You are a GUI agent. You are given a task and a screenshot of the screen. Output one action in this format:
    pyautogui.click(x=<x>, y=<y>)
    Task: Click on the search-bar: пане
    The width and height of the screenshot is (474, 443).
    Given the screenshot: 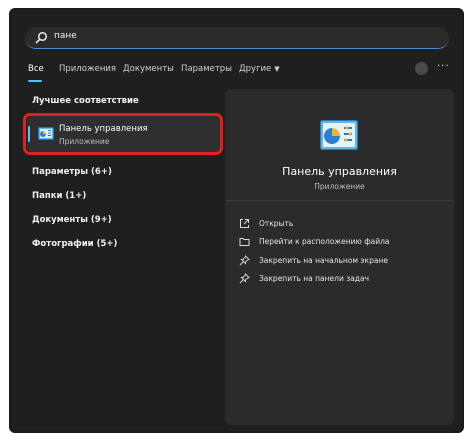 What is the action you would take?
    pyautogui.click(x=237, y=38)
    